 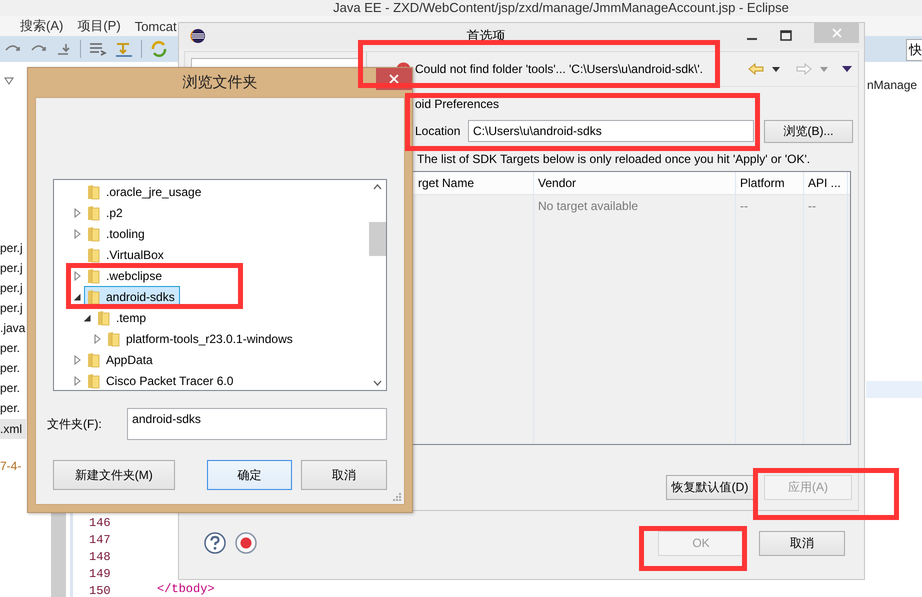 I want to click on note-text: The list of SDK Targets below is only reloaded once you hit 'Apply' or 'OK'., so click(x=614, y=159).